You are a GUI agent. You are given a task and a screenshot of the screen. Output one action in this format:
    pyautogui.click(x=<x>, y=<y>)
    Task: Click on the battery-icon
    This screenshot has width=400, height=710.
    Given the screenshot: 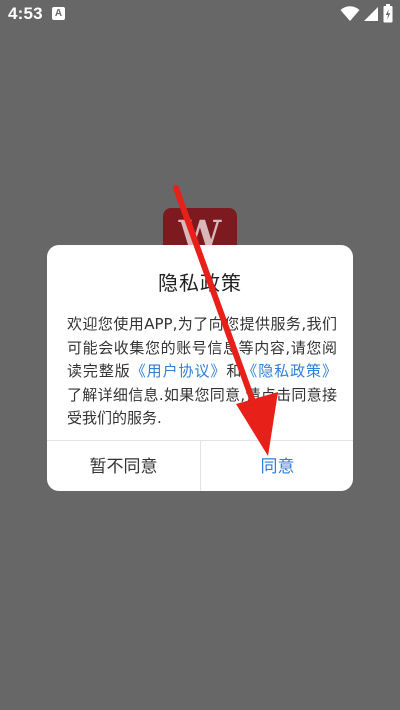 What is the action you would take?
    pyautogui.click(x=388, y=13)
    